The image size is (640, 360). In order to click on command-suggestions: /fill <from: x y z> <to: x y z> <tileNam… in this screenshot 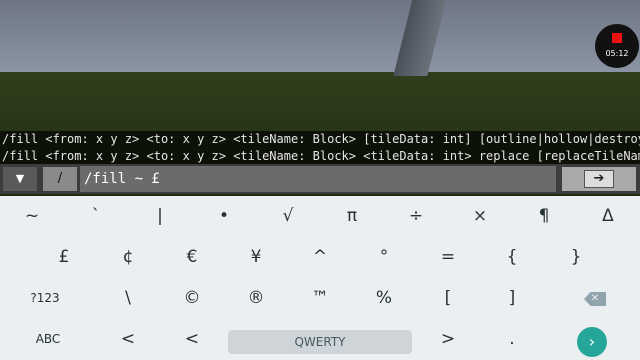, I will do `click(320, 148)`.